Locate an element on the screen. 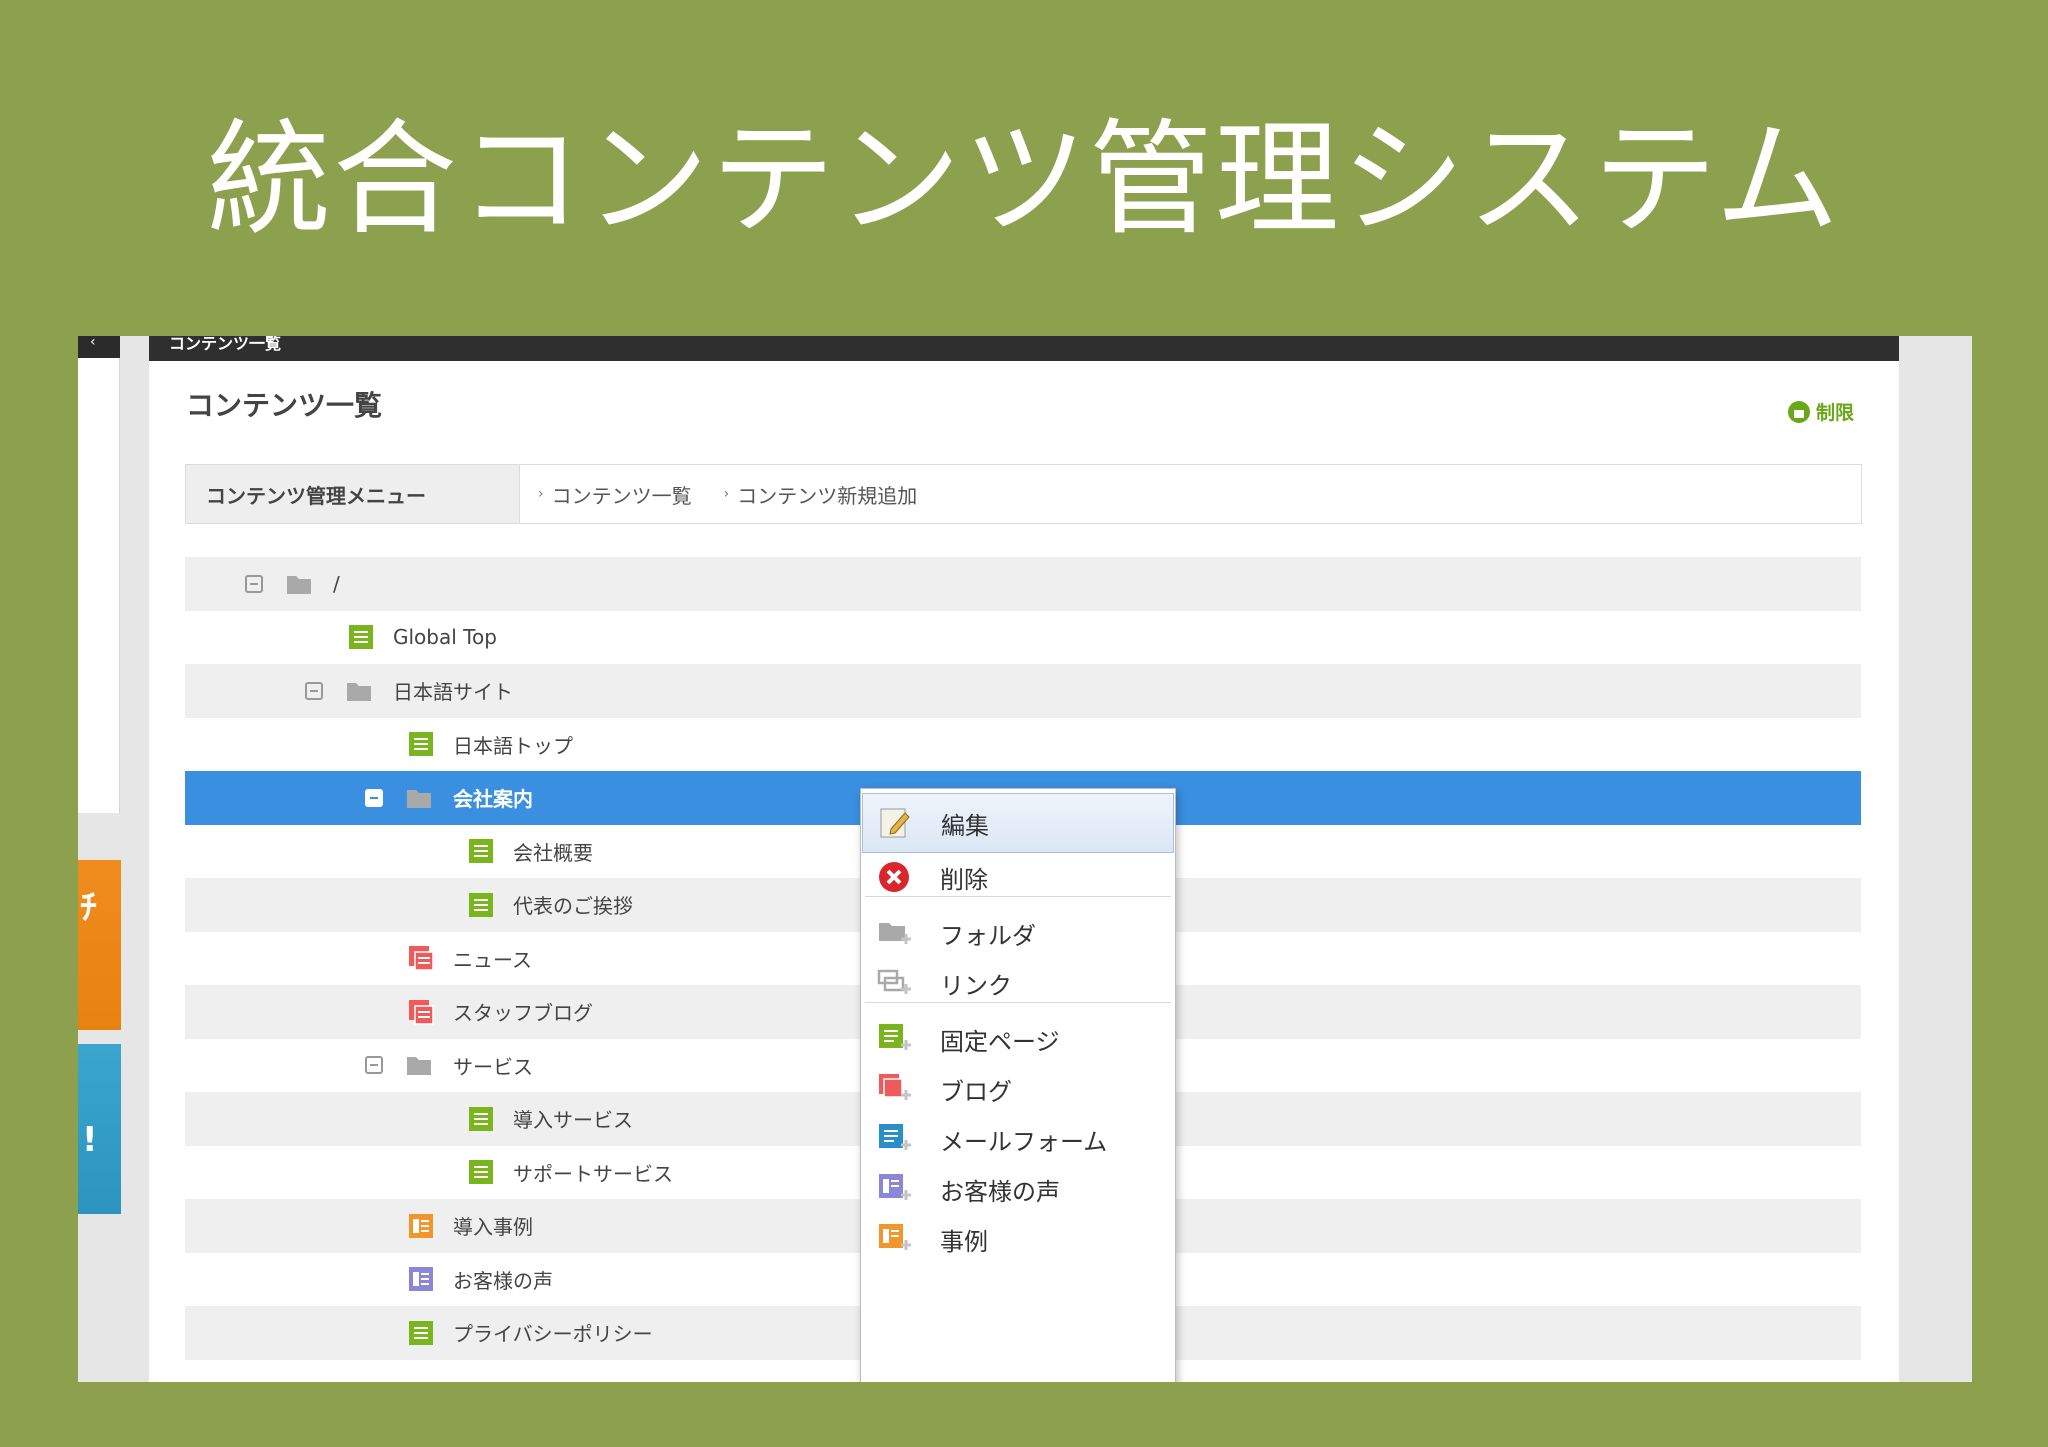  context-menu-item: リンク is located at coordinates (1018, 983).